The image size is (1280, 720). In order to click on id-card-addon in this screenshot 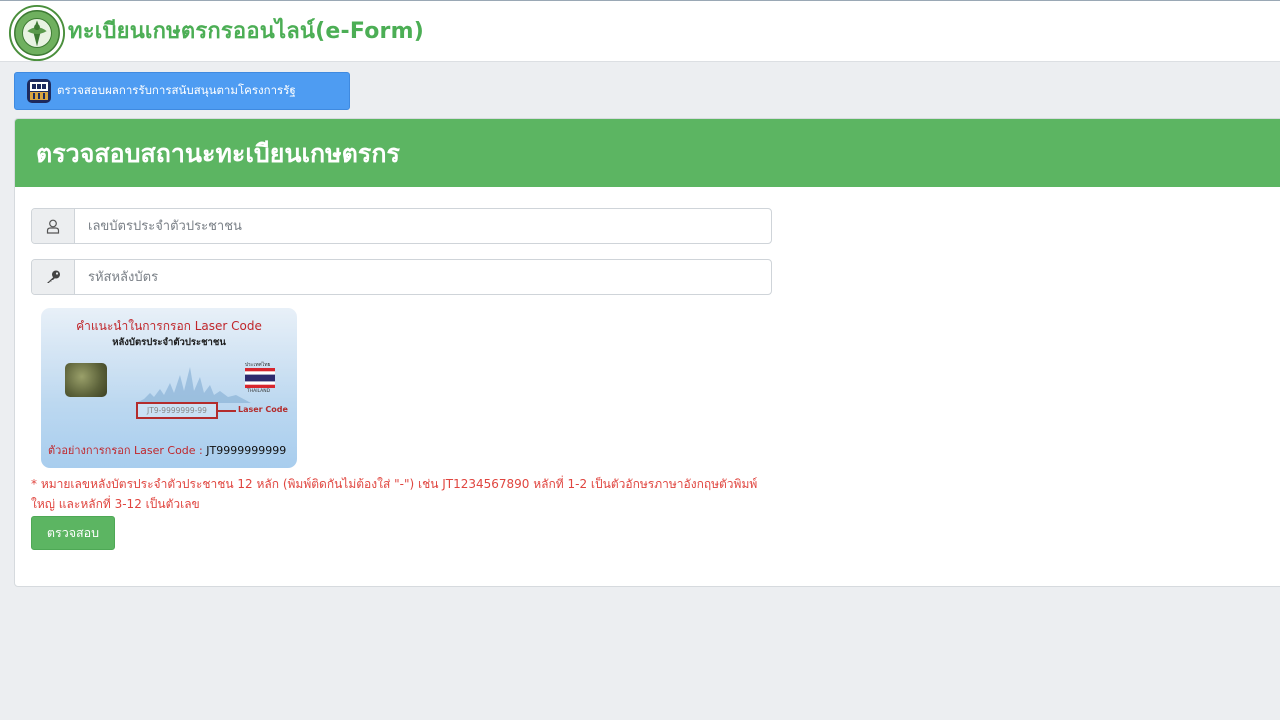, I will do `click(53, 226)`.